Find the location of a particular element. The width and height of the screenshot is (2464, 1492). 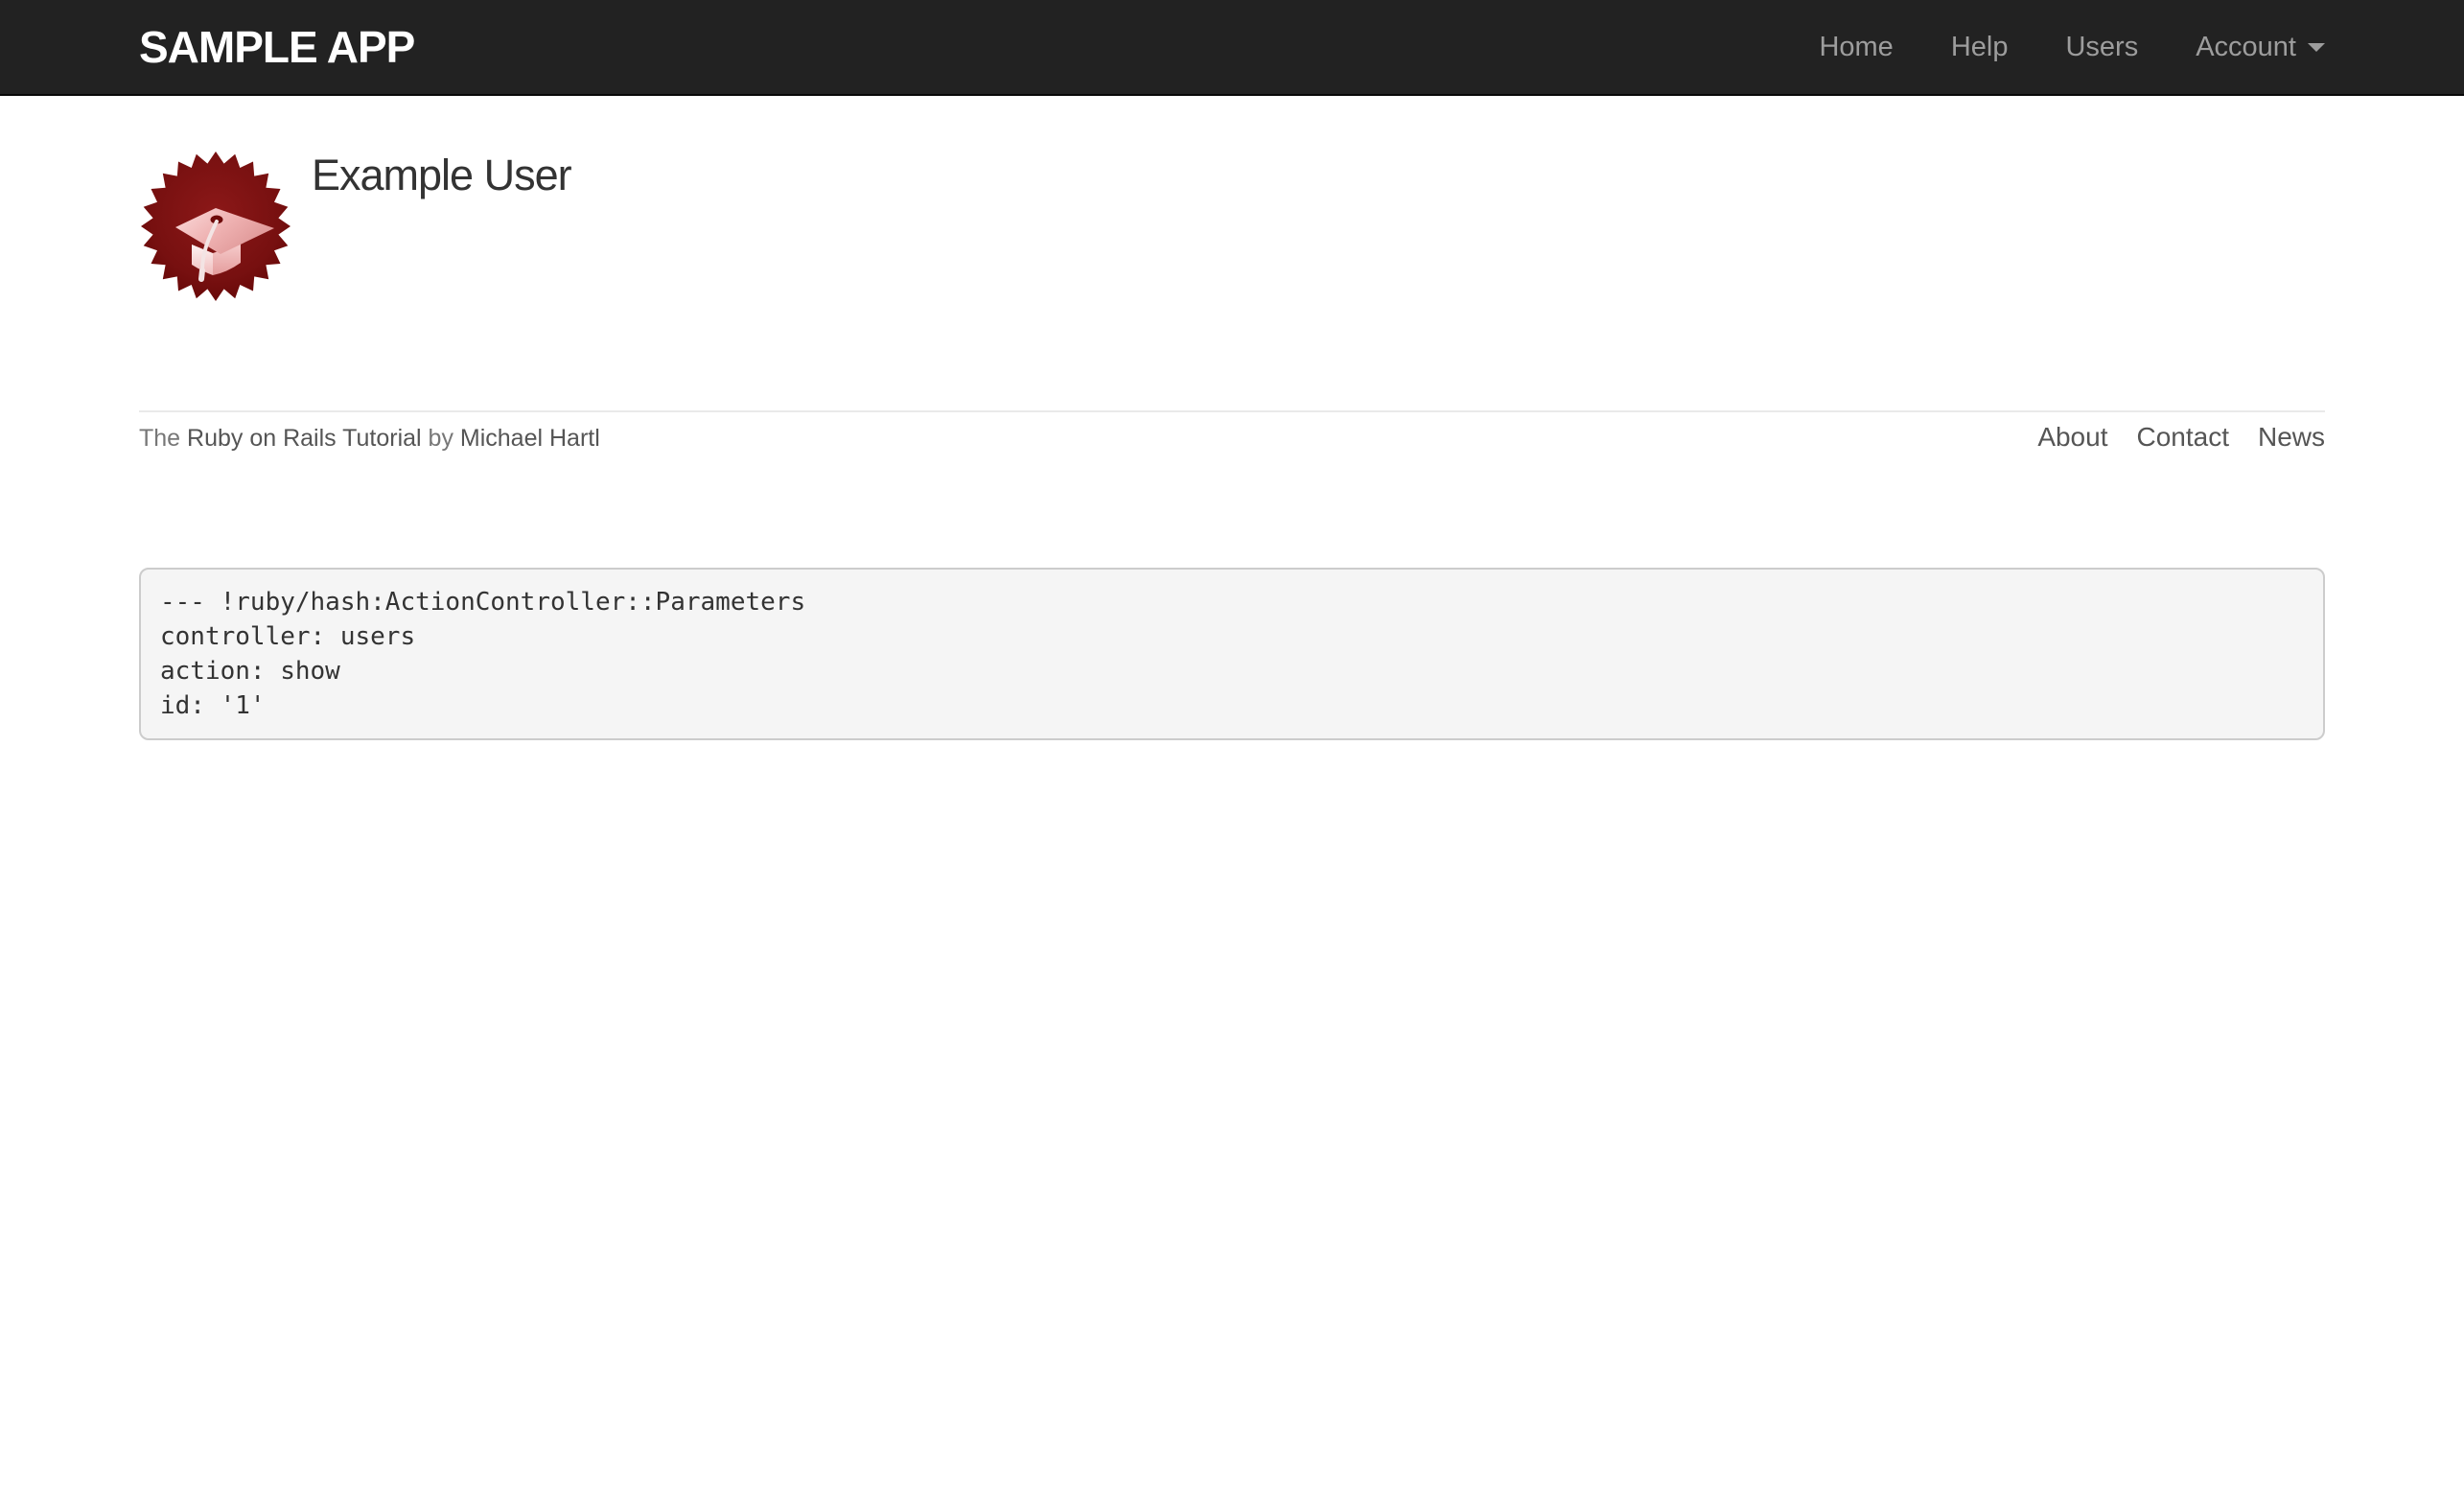

nav-dropdown-account: Account is located at coordinates (2246, 47).